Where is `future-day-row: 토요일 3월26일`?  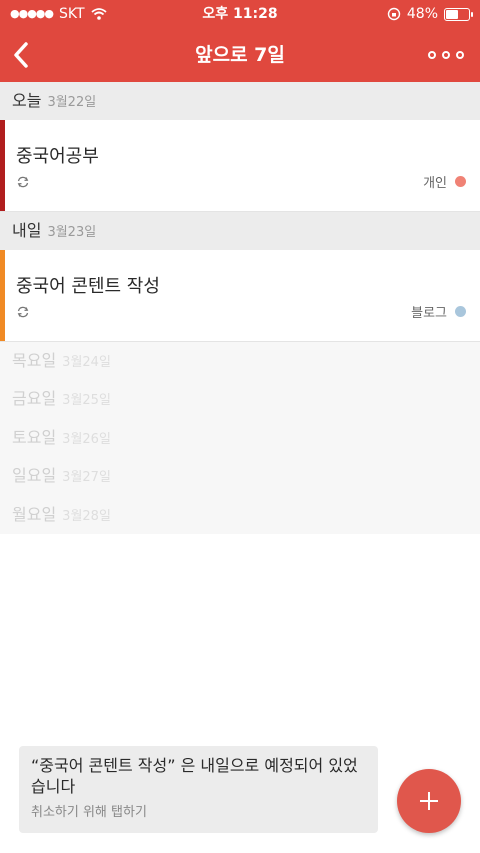 future-day-row: 토요일 3월26일 is located at coordinates (240, 438).